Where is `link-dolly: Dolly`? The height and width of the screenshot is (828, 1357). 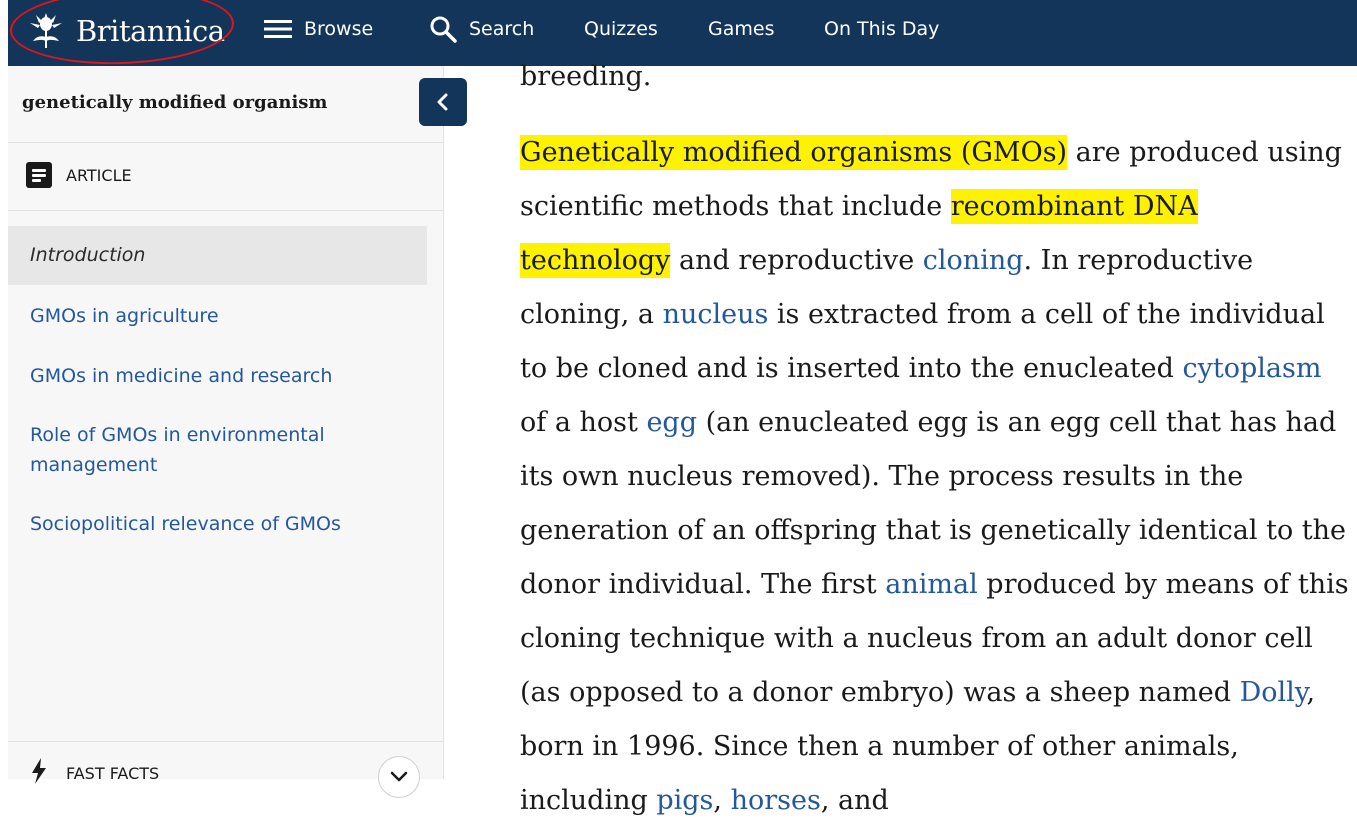
link-dolly: Dolly is located at coordinates (1273, 692).